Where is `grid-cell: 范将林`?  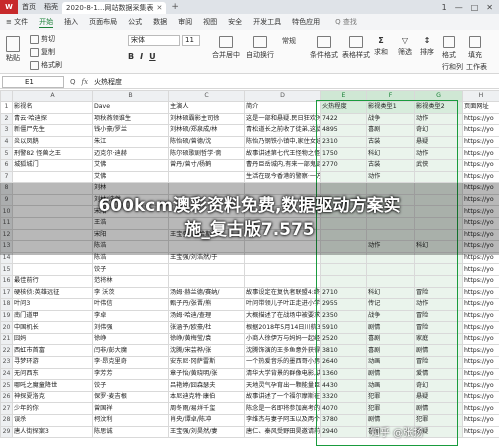 grid-cell: 范将林 is located at coordinates (130, 281).